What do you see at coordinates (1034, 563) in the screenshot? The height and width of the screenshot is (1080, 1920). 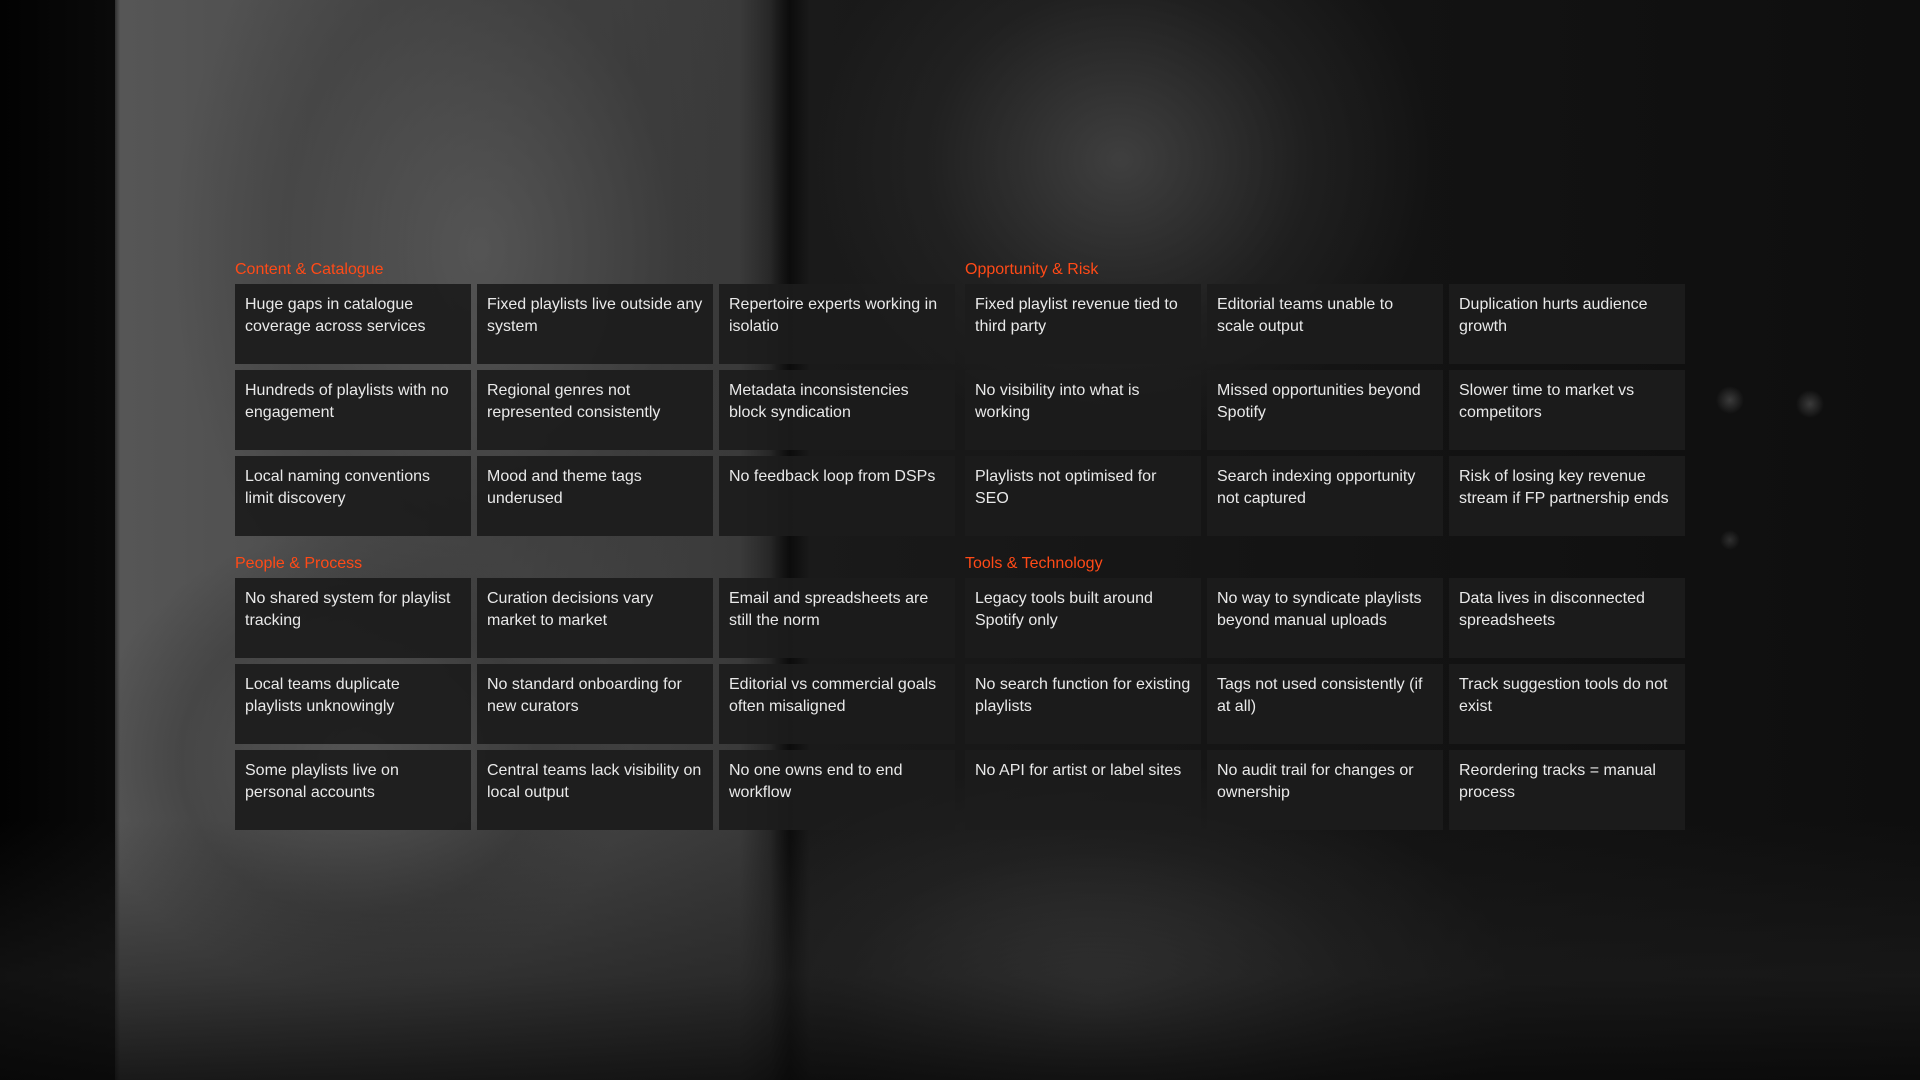 I see `section-title: Tools & Technology` at bounding box center [1034, 563].